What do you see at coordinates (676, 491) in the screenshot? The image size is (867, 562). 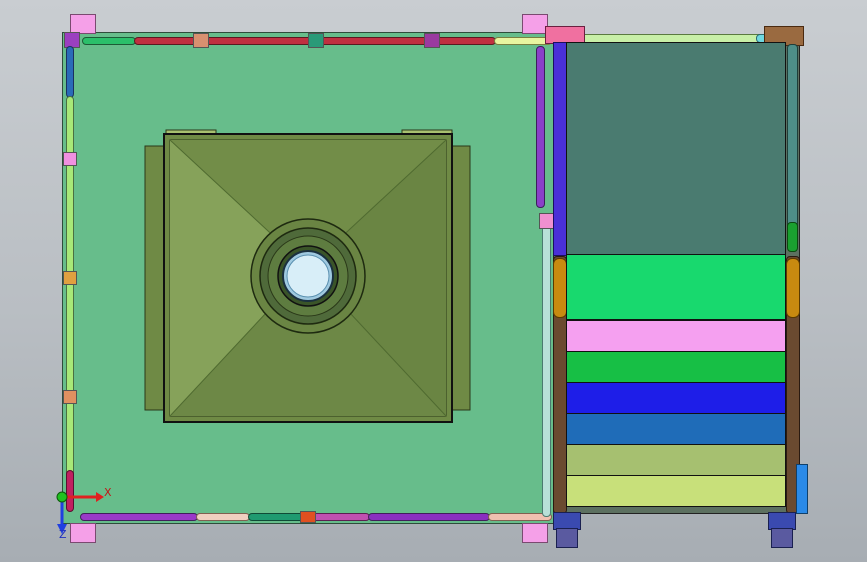 I see `layer-lime` at bounding box center [676, 491].